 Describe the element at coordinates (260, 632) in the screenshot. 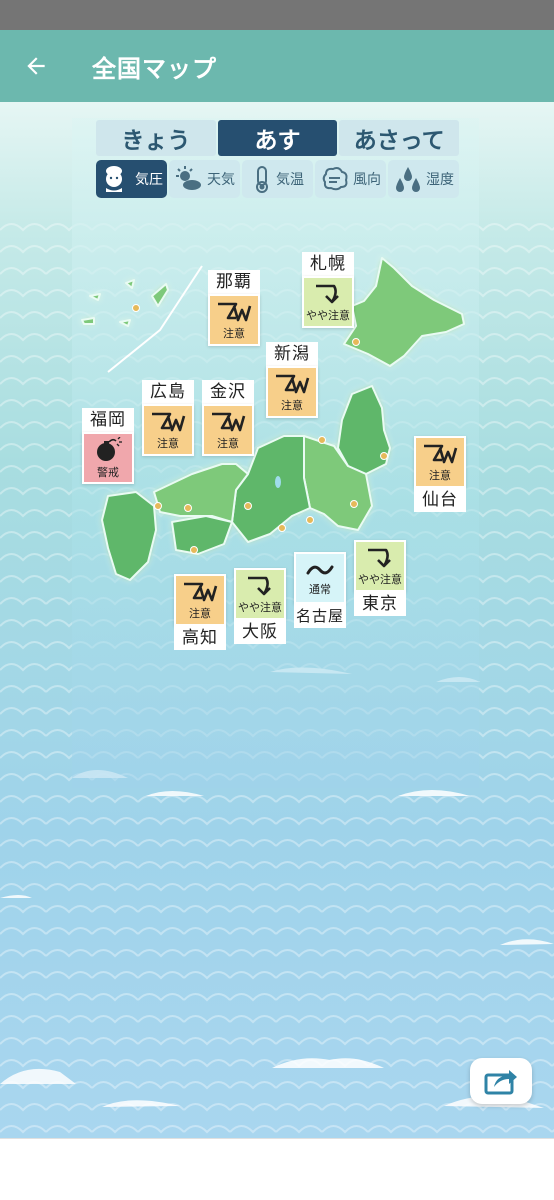

I see `city-name: 大阪` at that location.